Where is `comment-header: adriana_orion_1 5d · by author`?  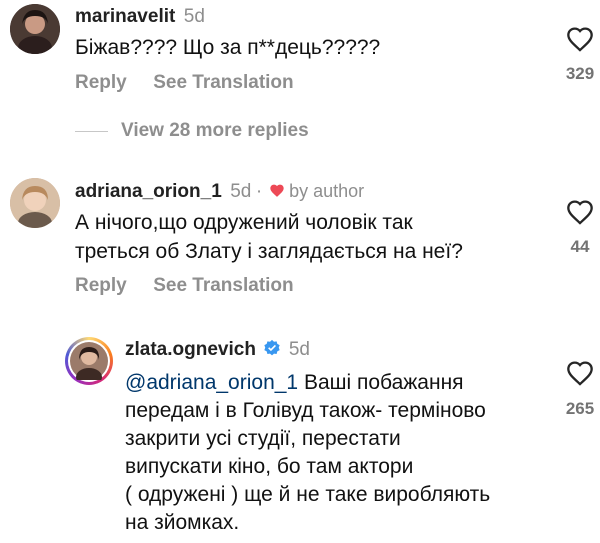
comment-header: adriana_orion_1 5d · by author is located at coordinates (219, 192).